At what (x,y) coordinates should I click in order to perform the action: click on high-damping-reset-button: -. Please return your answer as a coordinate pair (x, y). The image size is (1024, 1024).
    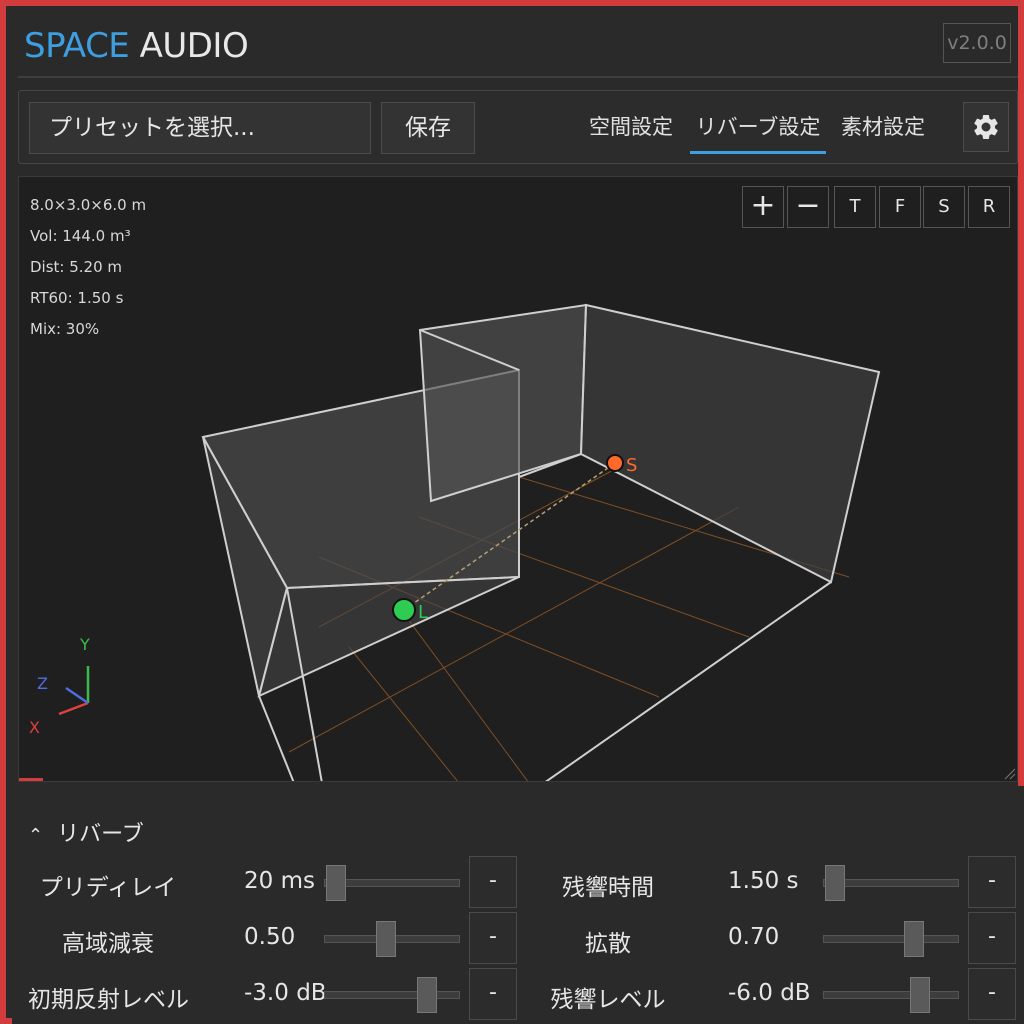
    Looking at the image, I should click on (493, 938).